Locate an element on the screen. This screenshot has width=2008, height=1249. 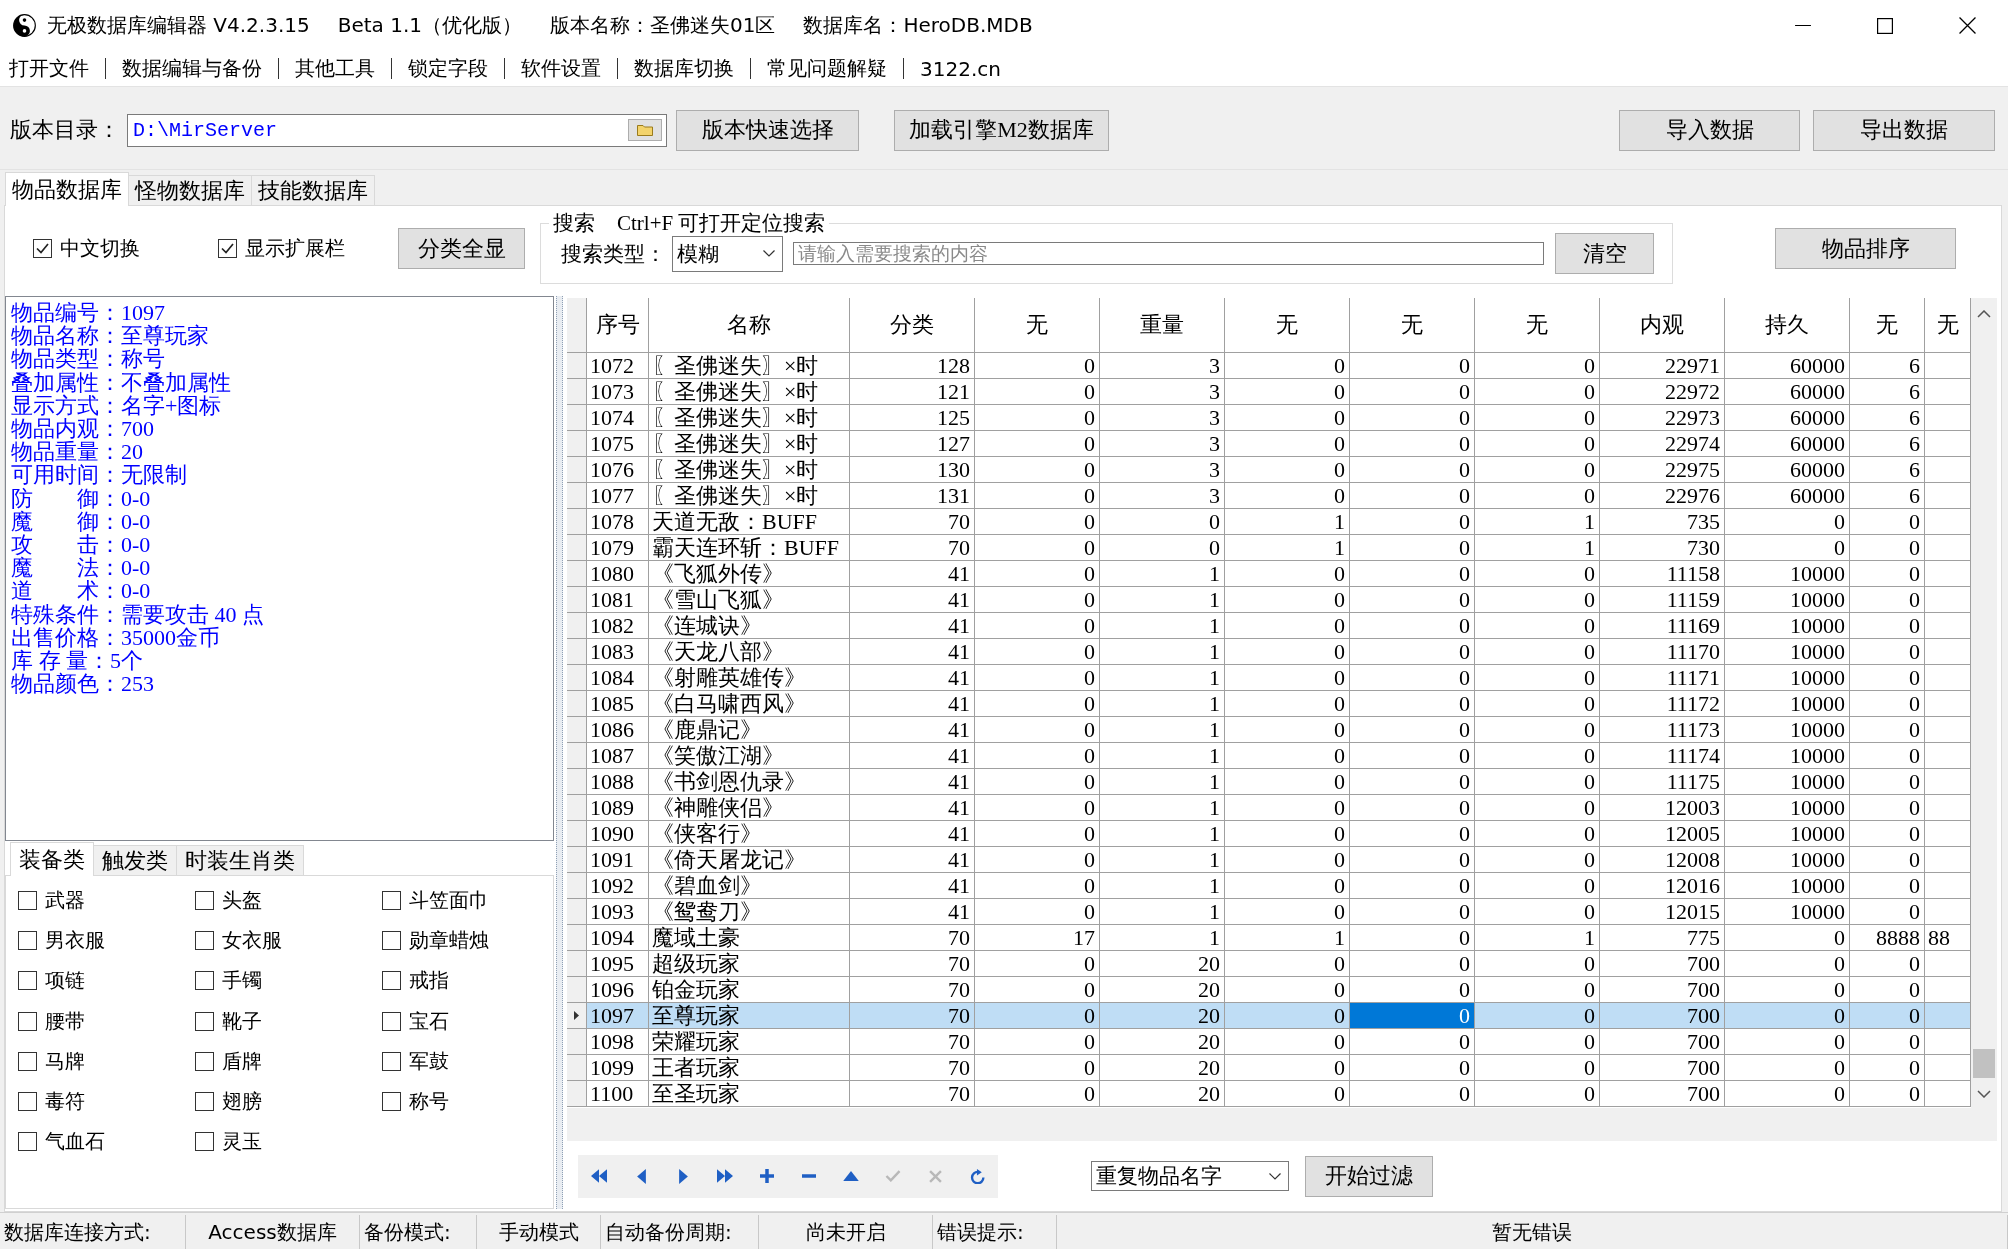
close-icon is located at coordinates (1967, 25).